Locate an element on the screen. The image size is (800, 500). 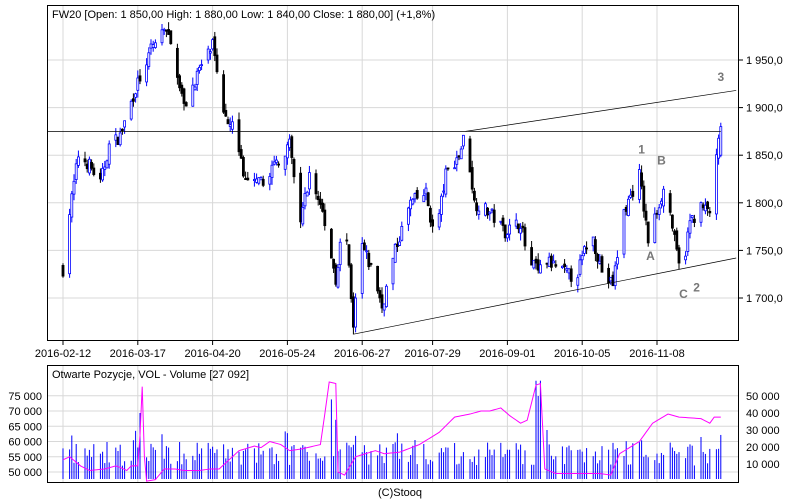
footer-credit: (C)Stooq is located at coordinates (400, 493).